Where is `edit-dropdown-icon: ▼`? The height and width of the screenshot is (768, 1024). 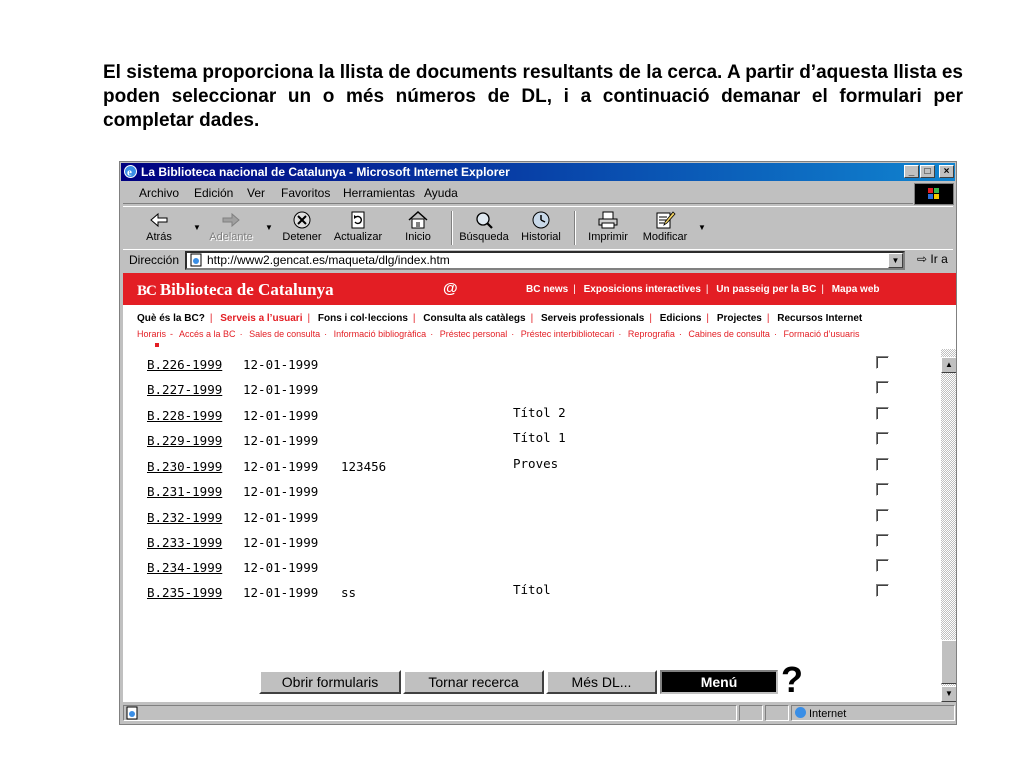
edit-dropdown-icon: ▼ is located at coordinates (702, 227).